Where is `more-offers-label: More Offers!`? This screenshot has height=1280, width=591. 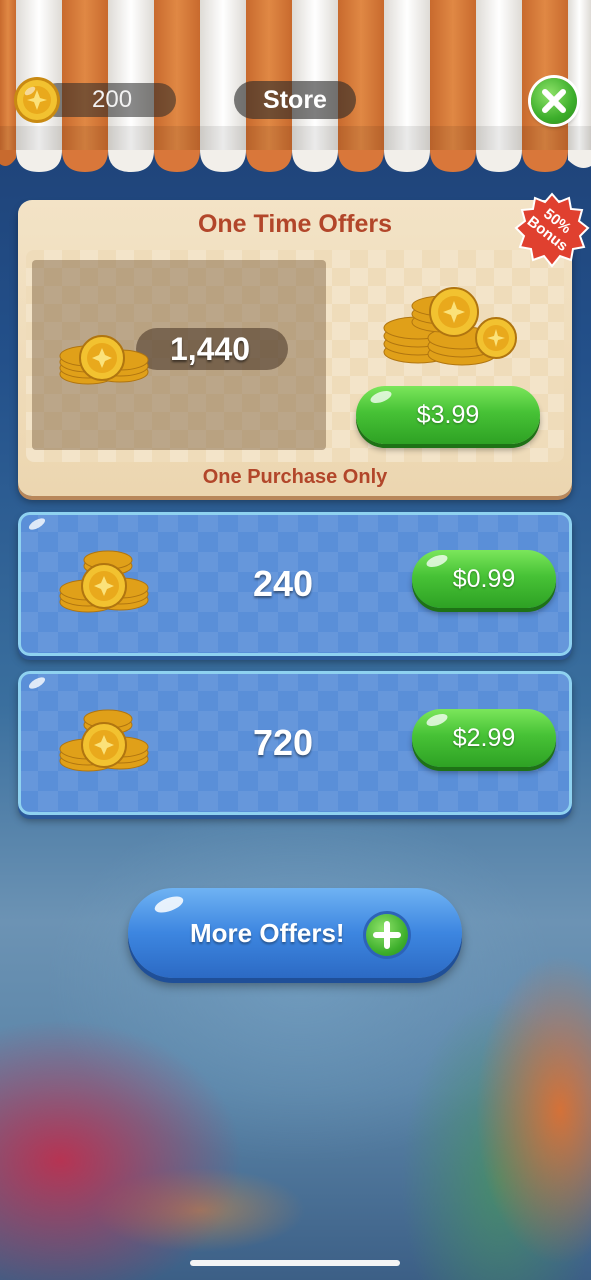 more-offers-label: More Offers! is located at coordinates (267, 933).